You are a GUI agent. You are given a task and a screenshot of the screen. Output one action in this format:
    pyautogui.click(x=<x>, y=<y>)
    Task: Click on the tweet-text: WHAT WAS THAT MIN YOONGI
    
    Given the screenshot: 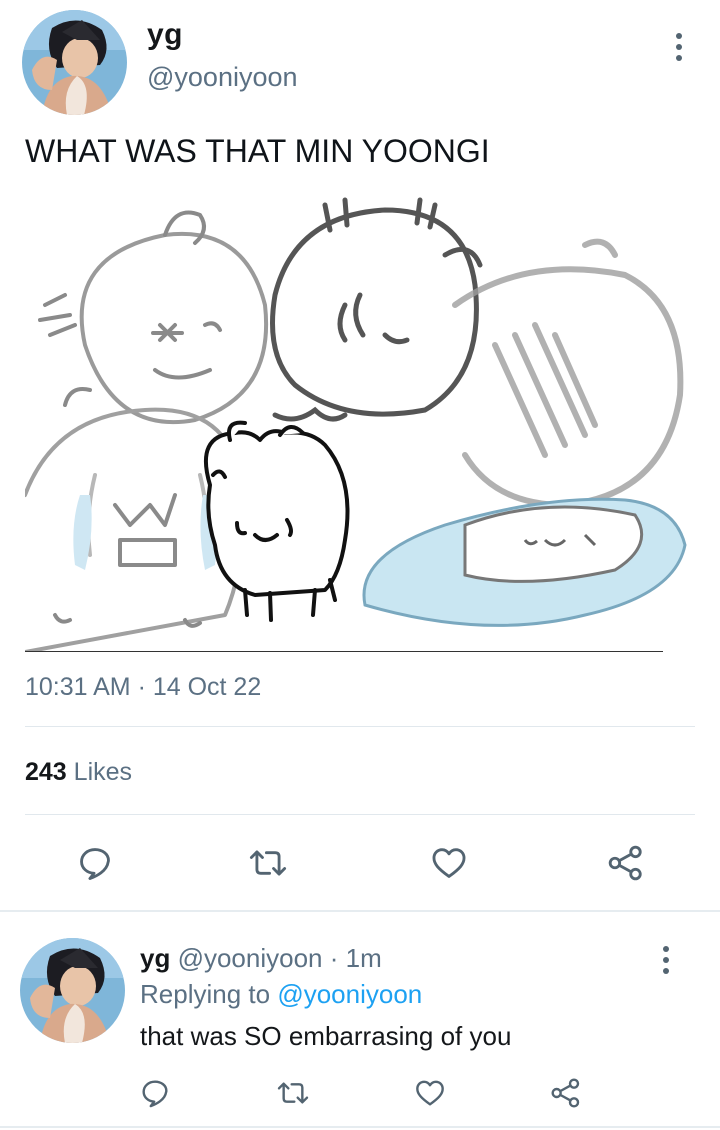 What is the action you would take?
    pyautogui.click(x=257, y=151)
    